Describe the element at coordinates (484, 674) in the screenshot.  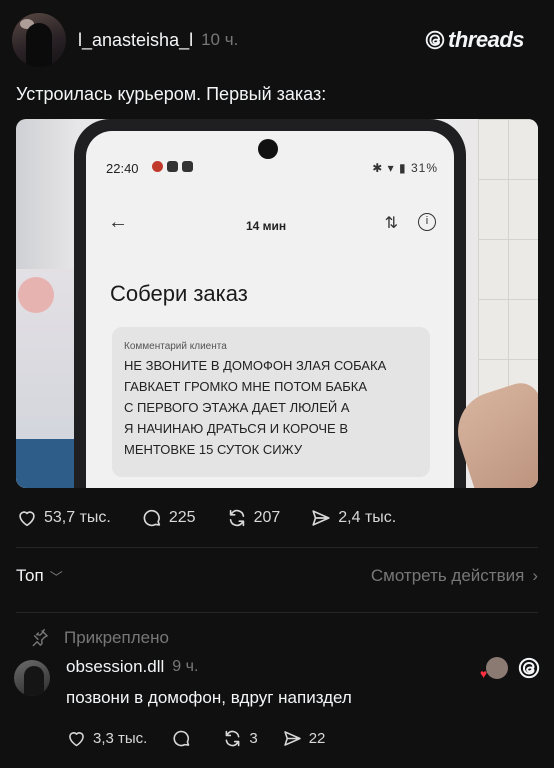
I see `heart-icon: ♥` at that location.